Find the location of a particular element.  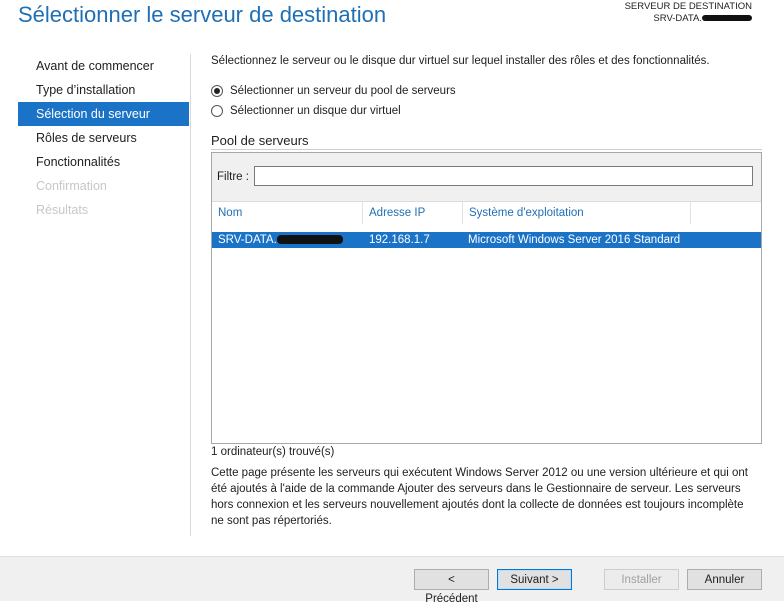

filter-bar: Filtre : is located at coordinates (486, 177).